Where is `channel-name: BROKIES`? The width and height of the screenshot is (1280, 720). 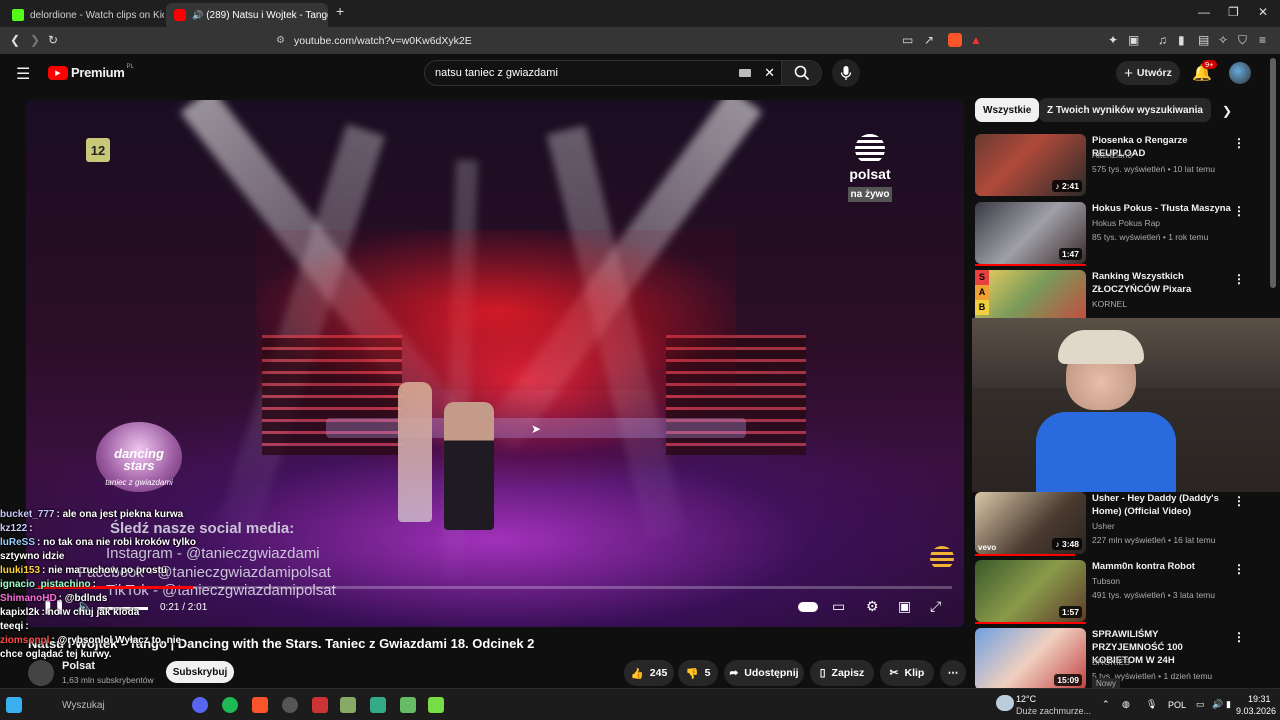
channel-name: BROKIES is located at coordinates (1111, 662).